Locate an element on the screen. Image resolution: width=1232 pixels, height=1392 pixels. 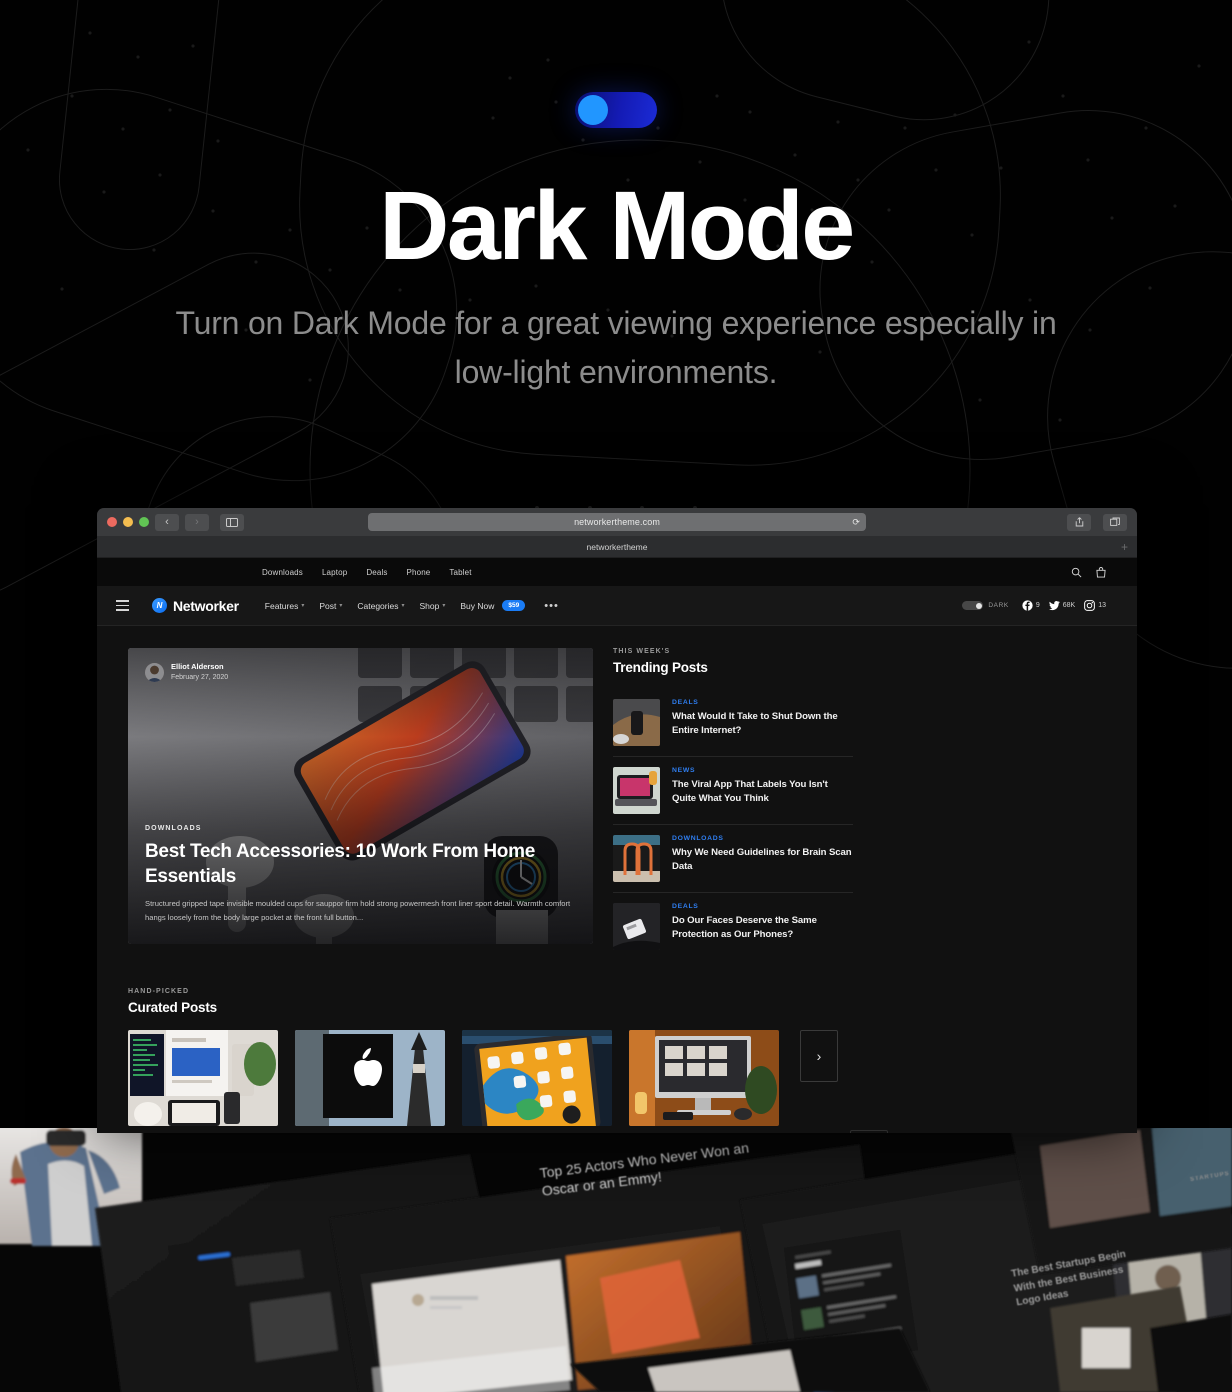
toggle-knob is located at coordinates (593, 110).